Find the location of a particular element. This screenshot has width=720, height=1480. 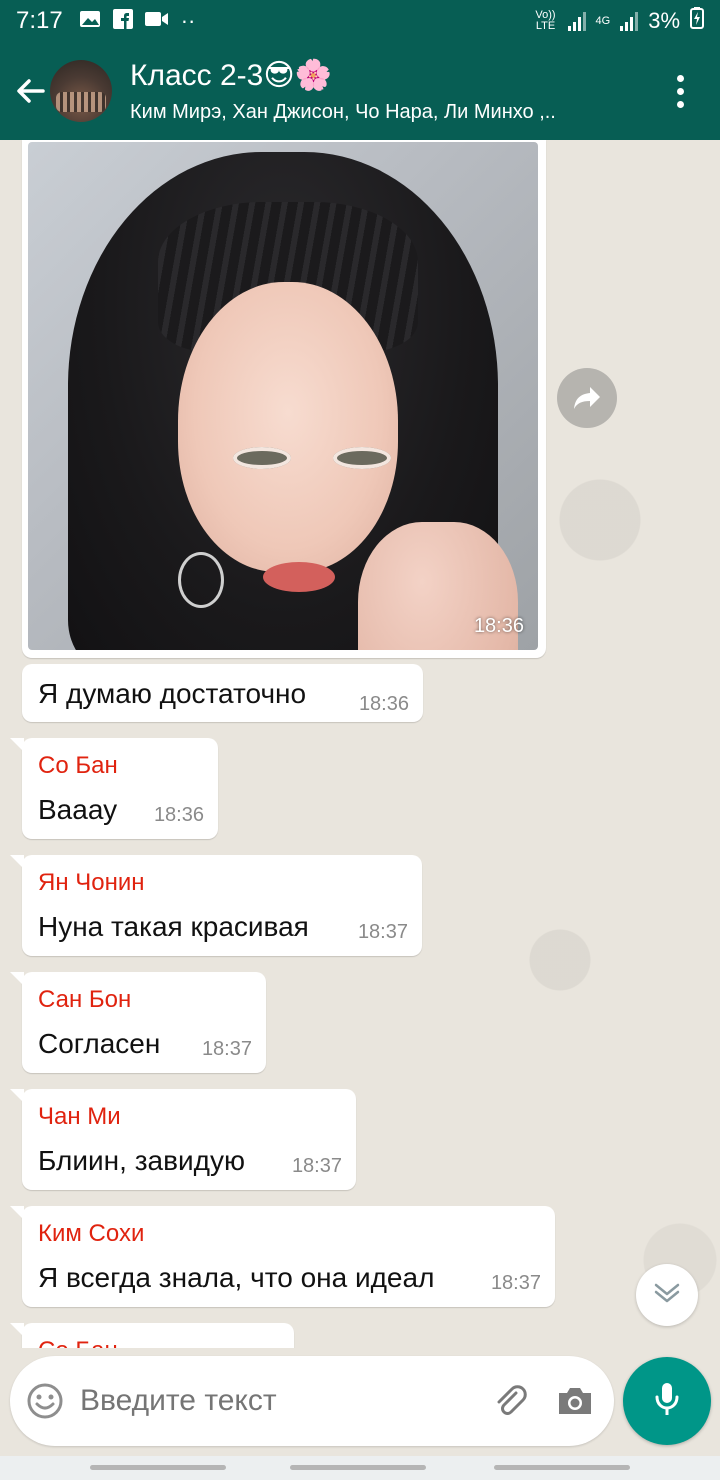

sender-name: Чан Ми is located at coordinates (79, 1116).